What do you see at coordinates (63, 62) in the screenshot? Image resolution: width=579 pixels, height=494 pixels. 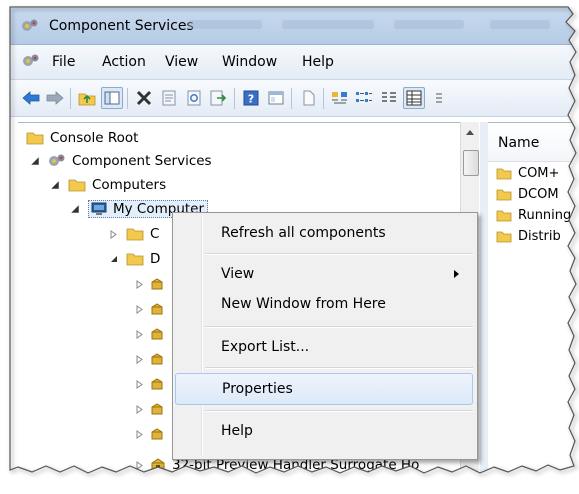 I see `menu-file: File` at bounding box center [63, 62].